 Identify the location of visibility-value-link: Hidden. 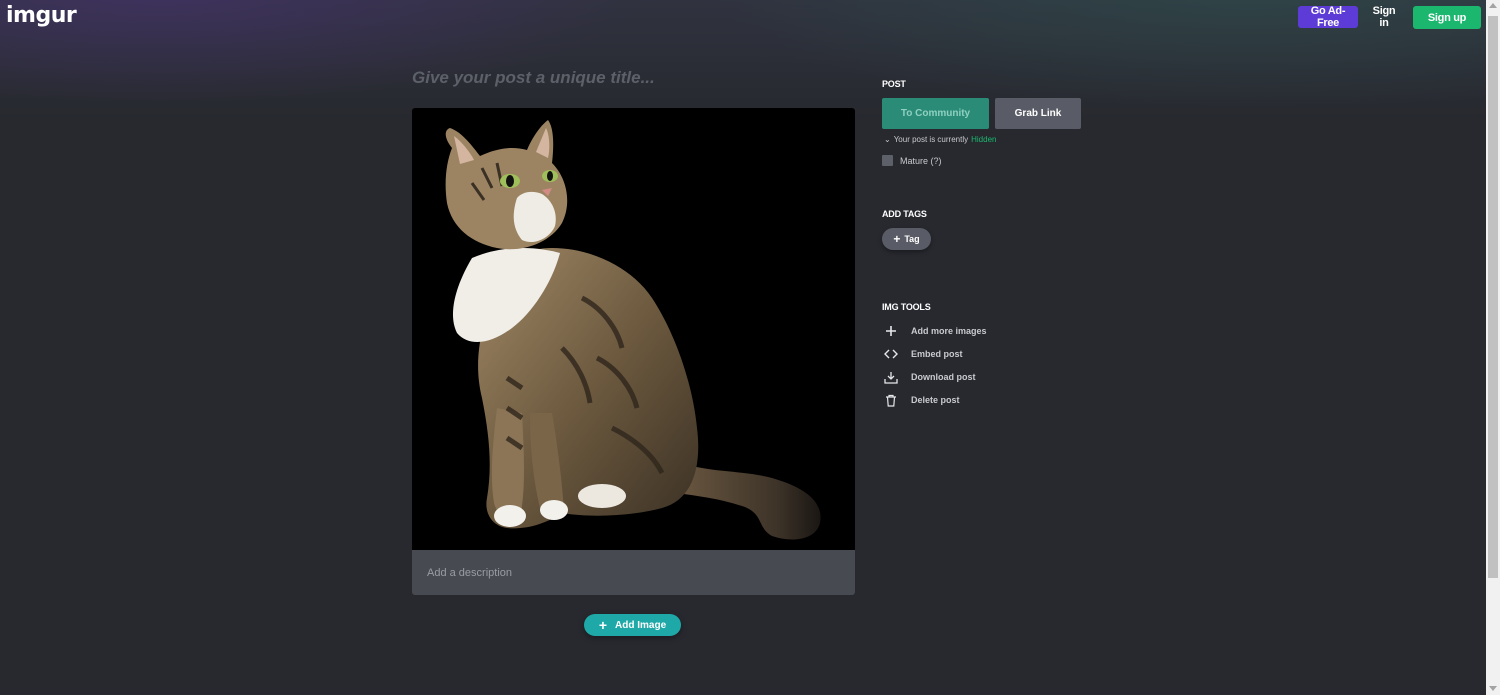
(983, 139).